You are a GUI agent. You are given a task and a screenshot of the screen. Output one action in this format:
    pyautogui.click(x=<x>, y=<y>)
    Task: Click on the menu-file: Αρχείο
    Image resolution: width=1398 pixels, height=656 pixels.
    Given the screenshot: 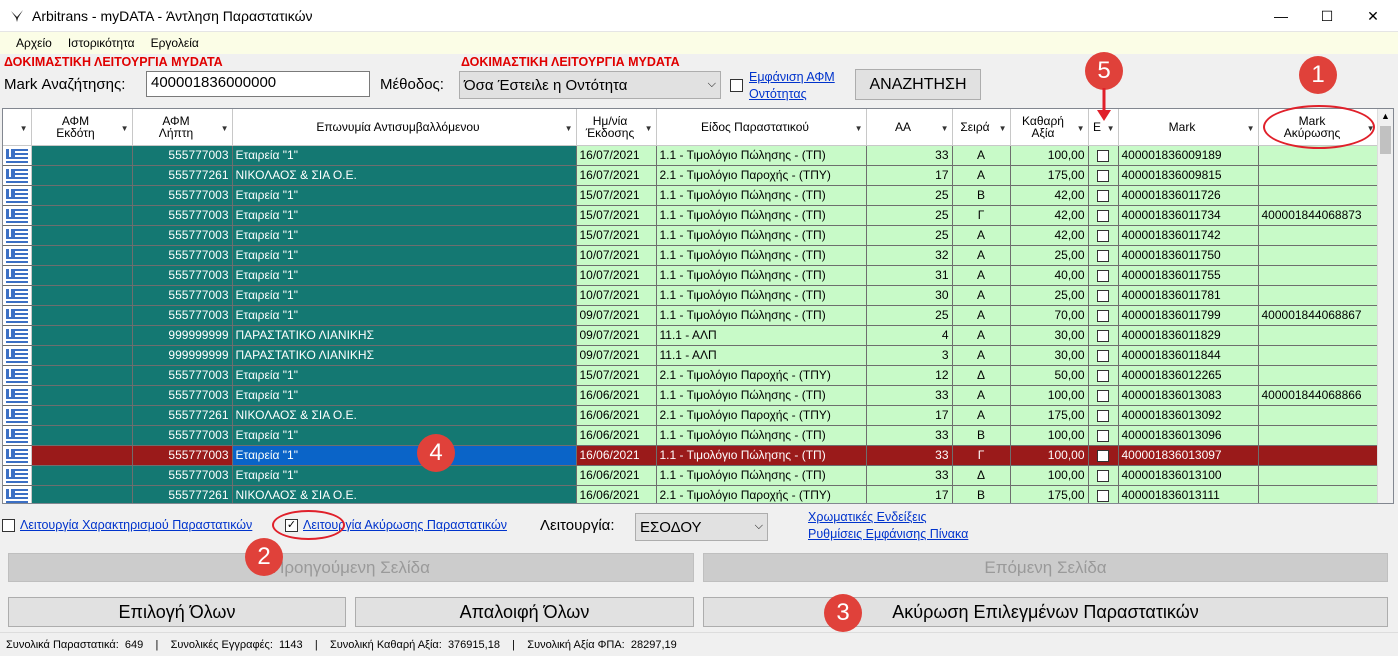 What is the action you would take?
    pyautogui.click(x=34, y=43)
    